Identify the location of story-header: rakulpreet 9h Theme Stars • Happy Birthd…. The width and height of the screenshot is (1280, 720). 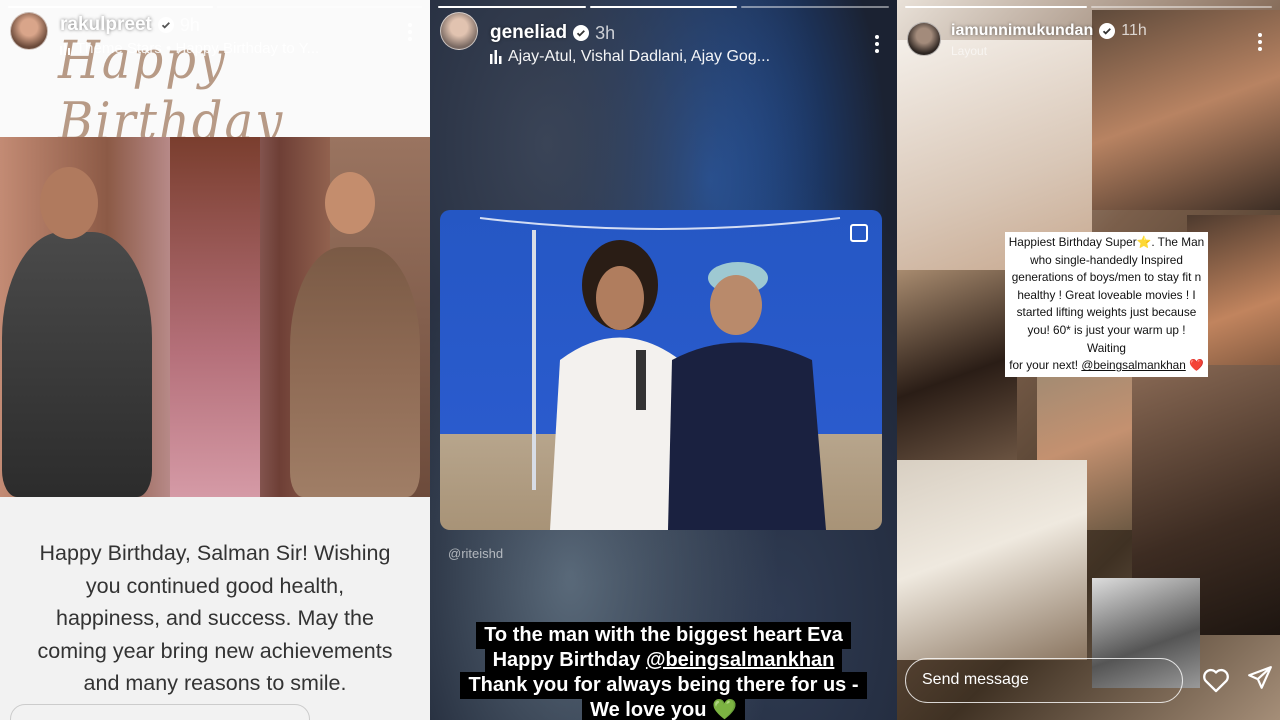
(215, 34).